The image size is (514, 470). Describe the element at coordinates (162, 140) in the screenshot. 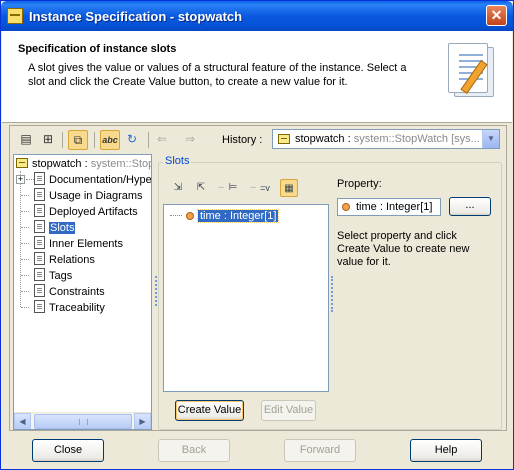

I see `back-arrow-icon: ⇐` at that location.